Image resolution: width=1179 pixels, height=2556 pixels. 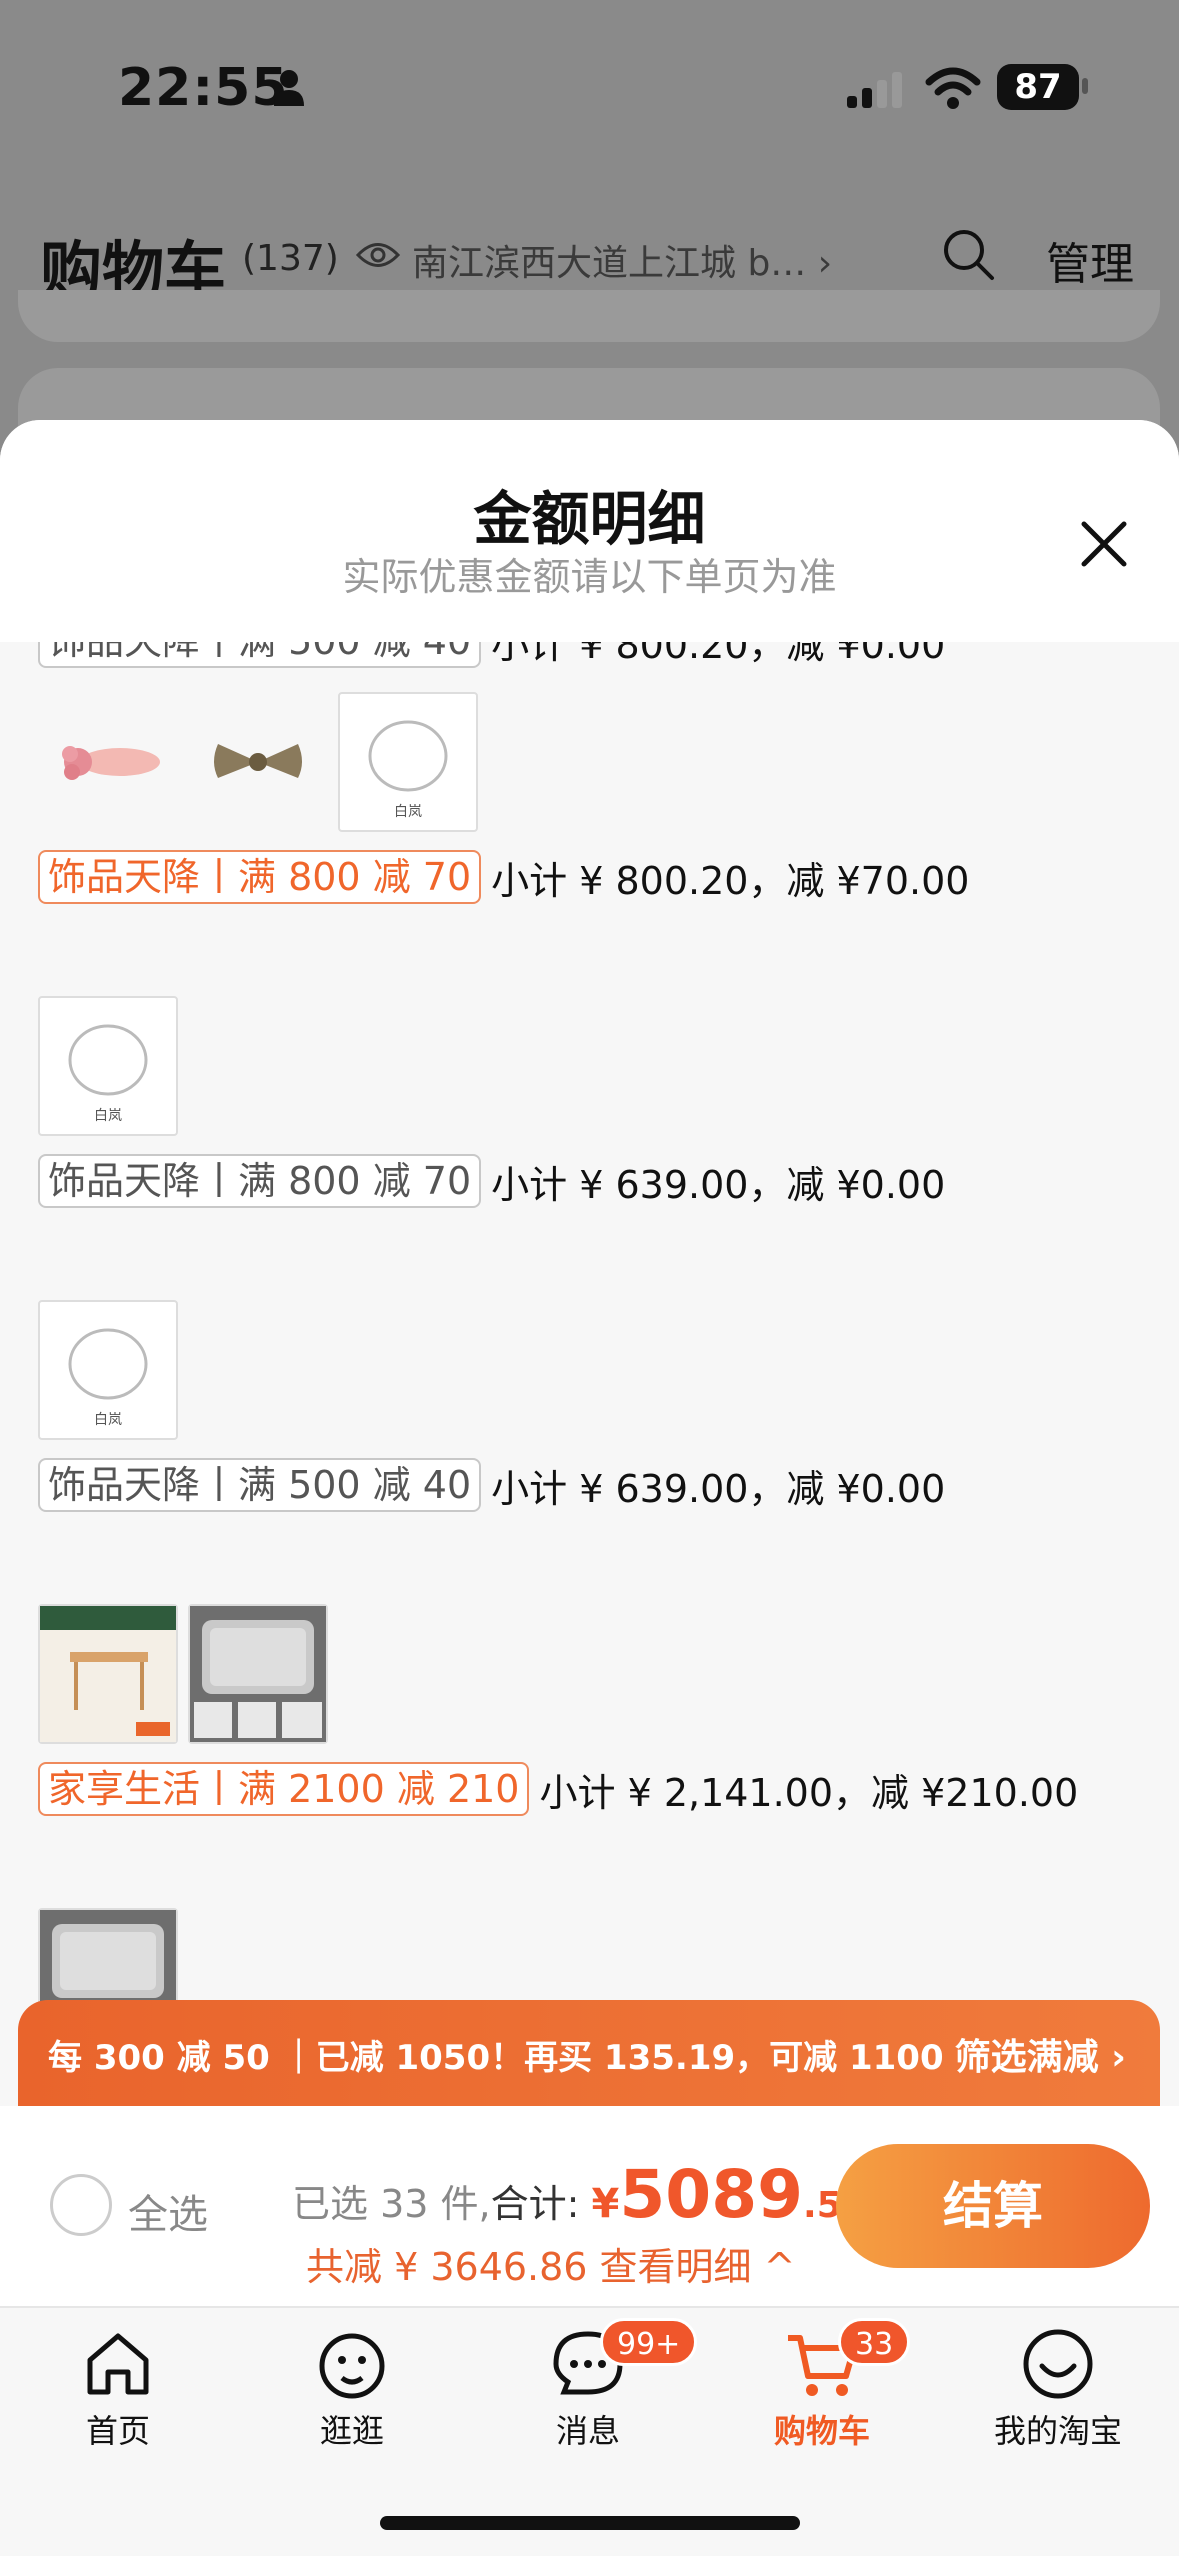 What do you see at coordinates (874, 2342) in the screenshot?
I see `cart-badge: 33` at bounding box center [874, 2342].